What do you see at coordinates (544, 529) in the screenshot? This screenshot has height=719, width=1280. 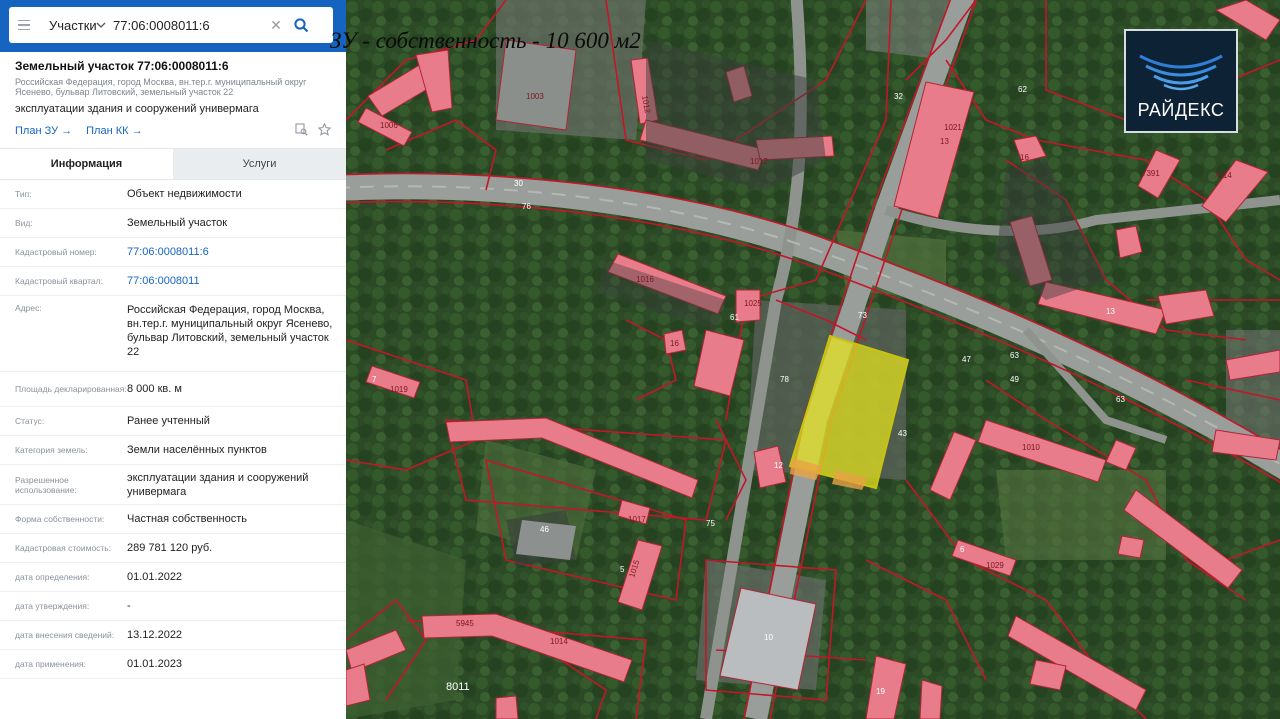 I see `map-label: 46` at bounding box center [544, 529].